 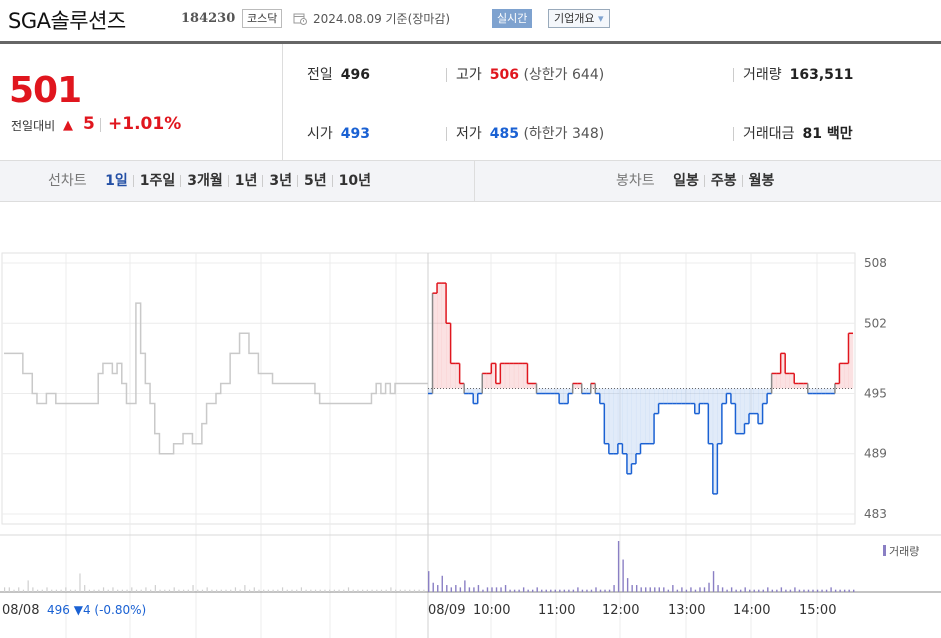 What do you see at coordinates (320, 134) in the screenshot?
I see `open-label: 시가` at bounding box center [320, 134].